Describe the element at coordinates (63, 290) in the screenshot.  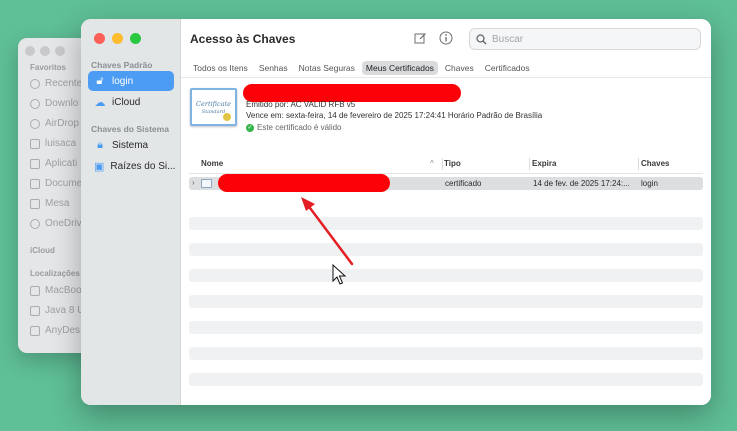
I see `finder-location-label: MacBoo` at that location.